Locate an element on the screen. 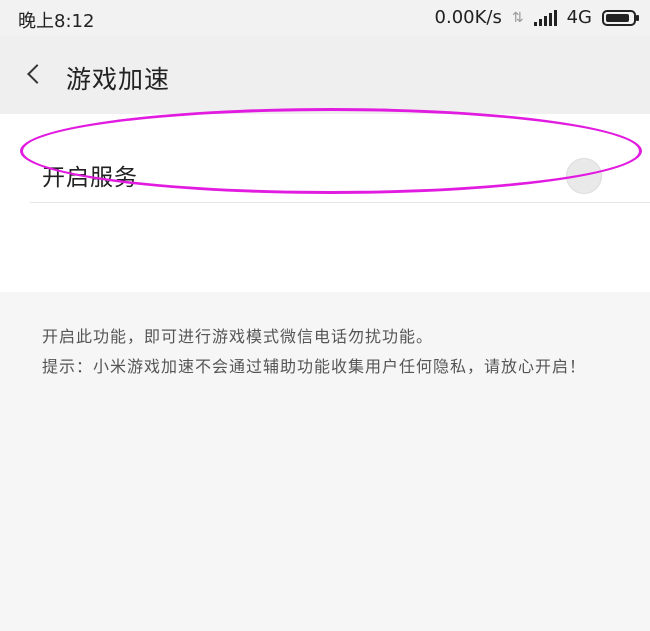 This screenshot has width=650, height=631. data-transfer-arrows-icon: ⇅ is located at coordinates (517, 17).